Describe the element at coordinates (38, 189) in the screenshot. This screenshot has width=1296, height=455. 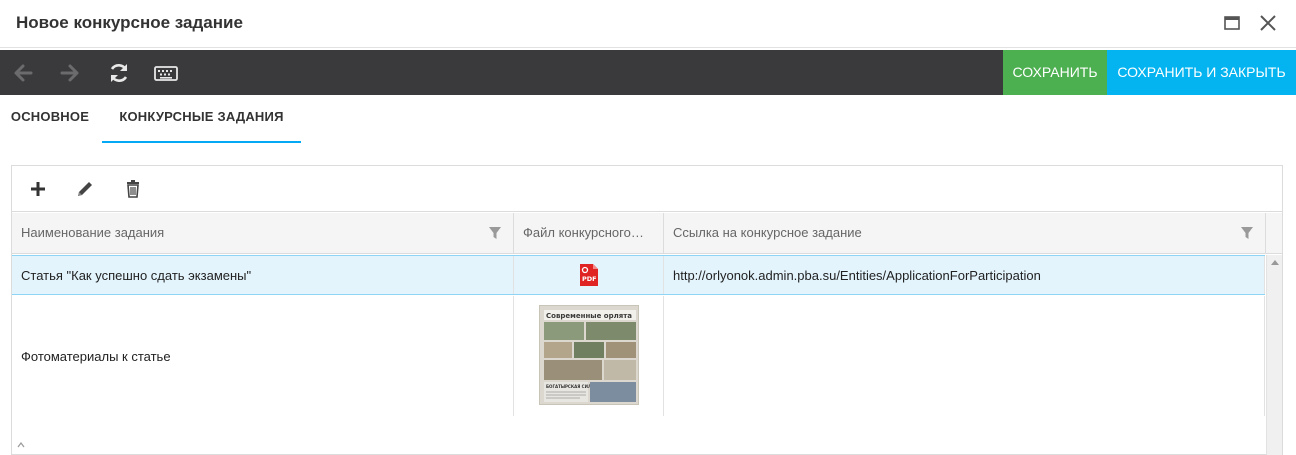
I see `add-icon` at that location.